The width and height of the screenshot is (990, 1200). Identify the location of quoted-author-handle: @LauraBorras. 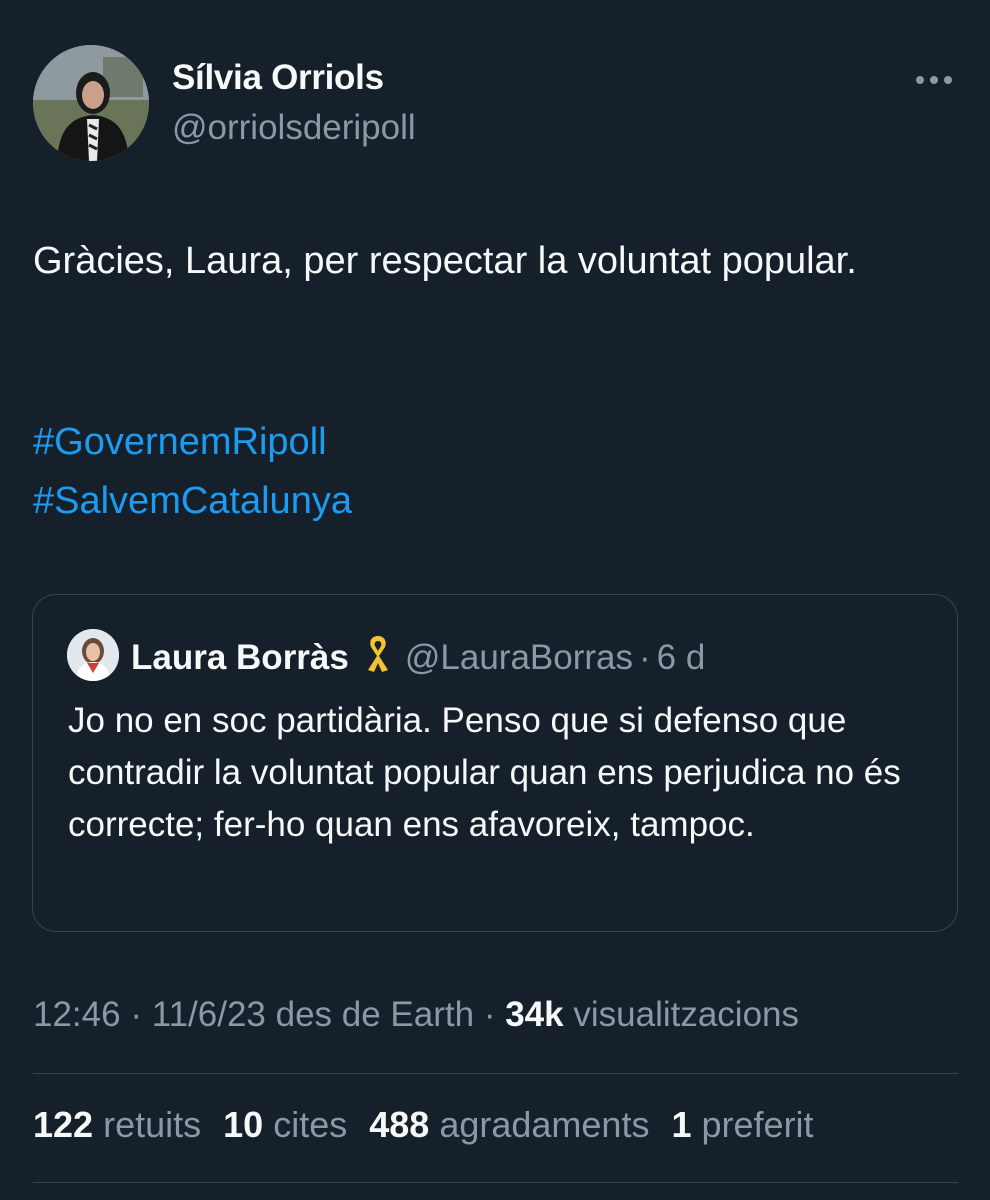
(519, 657).